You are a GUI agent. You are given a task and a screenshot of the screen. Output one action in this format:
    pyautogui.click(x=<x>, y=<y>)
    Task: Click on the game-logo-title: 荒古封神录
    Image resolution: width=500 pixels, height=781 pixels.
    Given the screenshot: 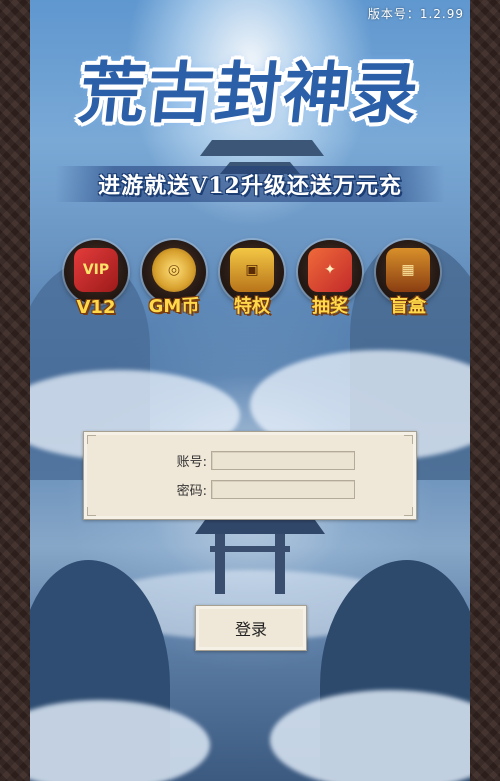 What is the action you would take?
    pyautogui.click(x=249, y=93)
    